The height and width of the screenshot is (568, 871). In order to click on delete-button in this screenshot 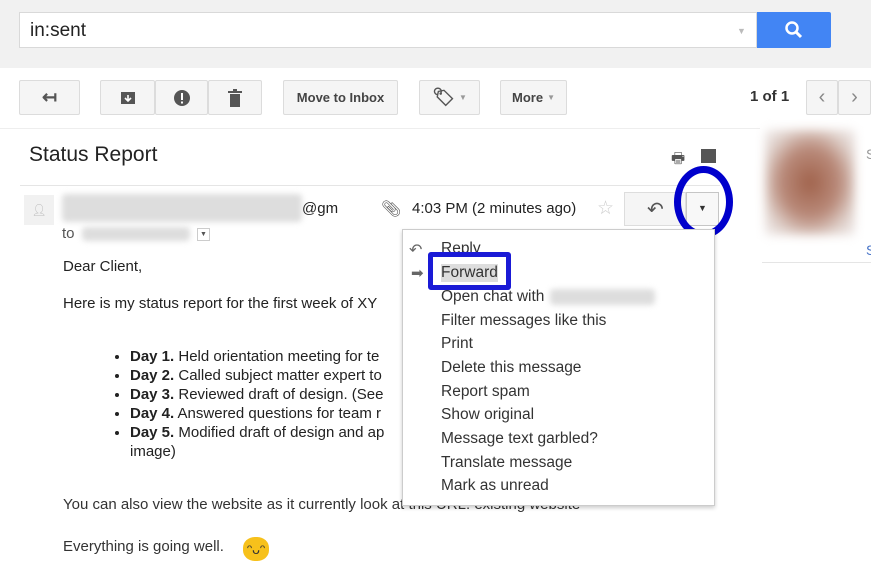, I will do `click(235, 97)`.